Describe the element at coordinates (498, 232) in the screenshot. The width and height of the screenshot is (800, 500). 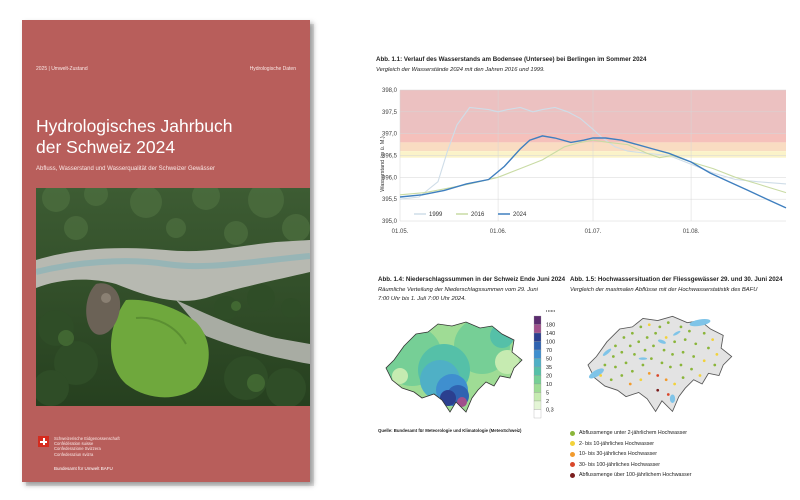
I see `x-tick-label: 01.06.` at that location.